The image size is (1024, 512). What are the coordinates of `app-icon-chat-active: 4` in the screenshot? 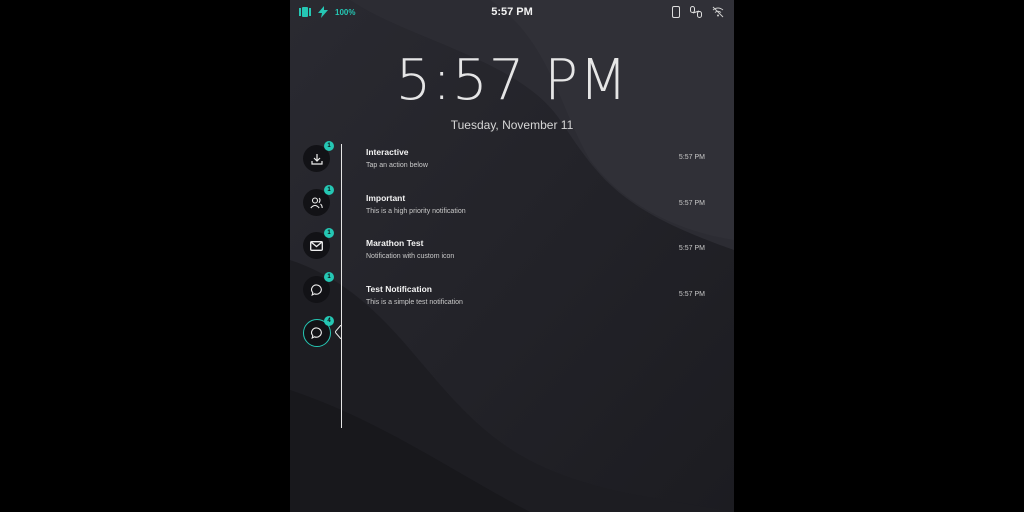 It's located at (318, 331).